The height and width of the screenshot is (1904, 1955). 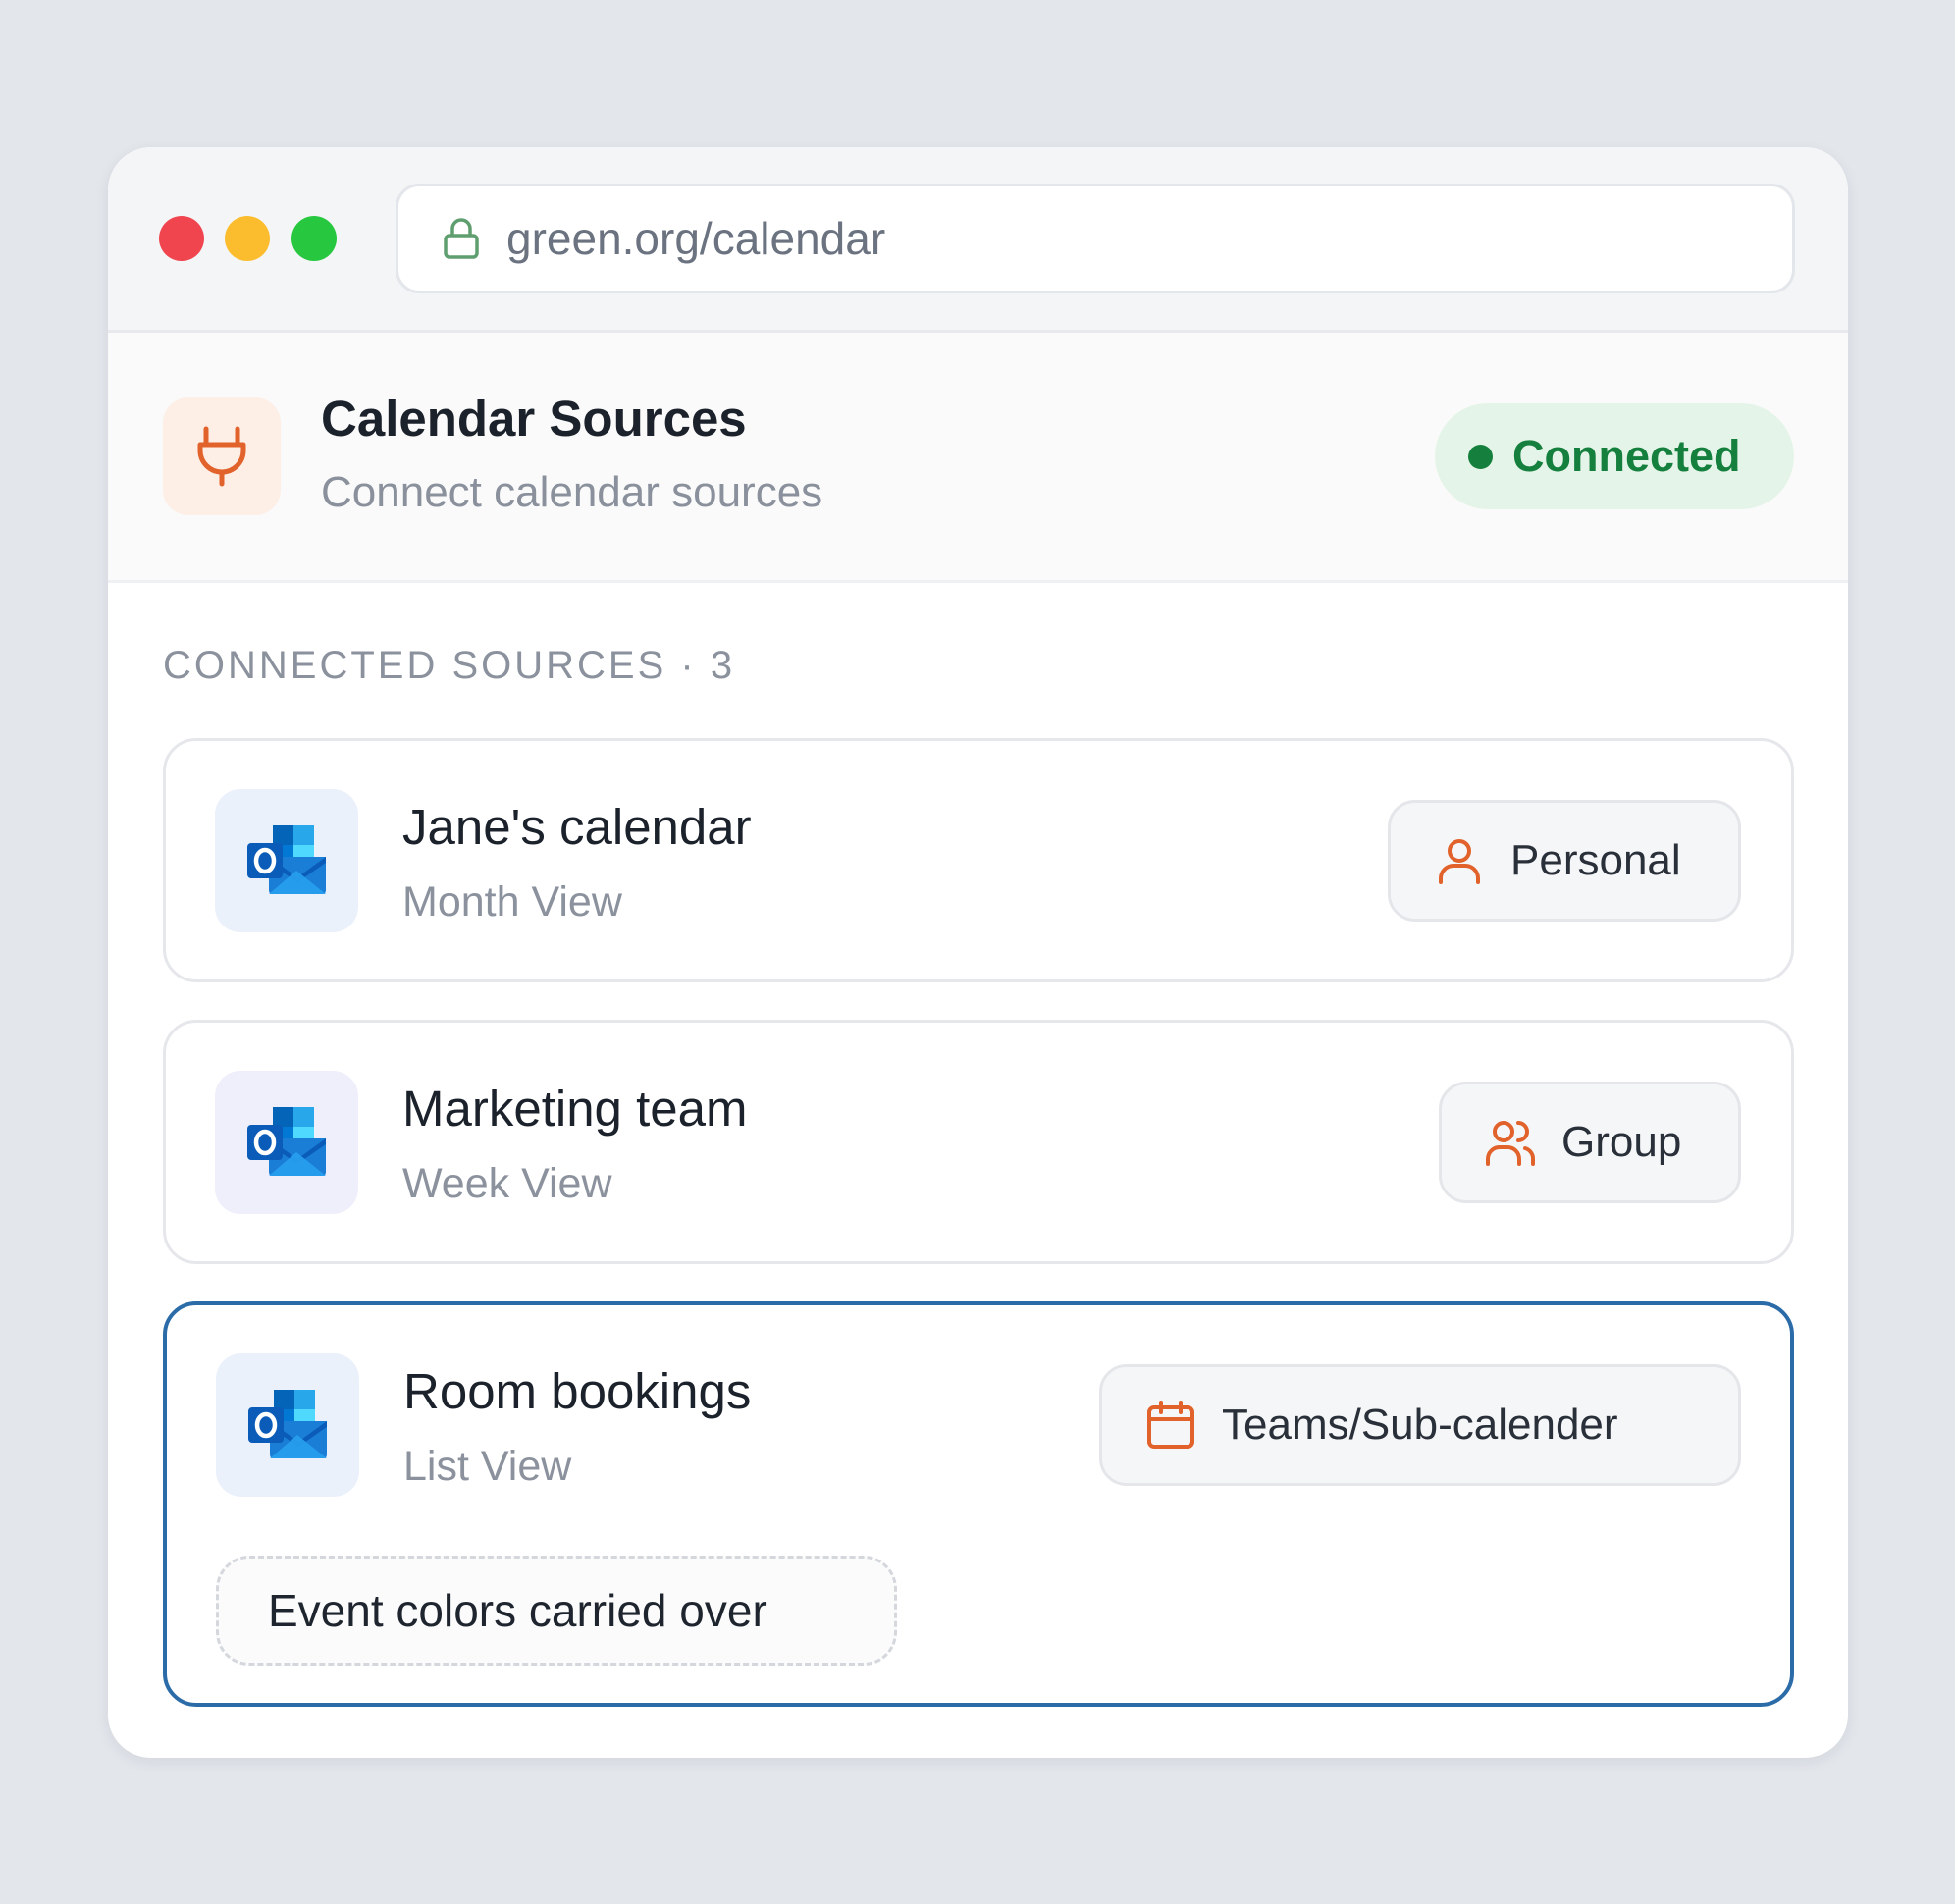 What do you see at coordinates (314, 238) in the screenshot?
I see `maximize-window-button` at bounding box center [314, 238].